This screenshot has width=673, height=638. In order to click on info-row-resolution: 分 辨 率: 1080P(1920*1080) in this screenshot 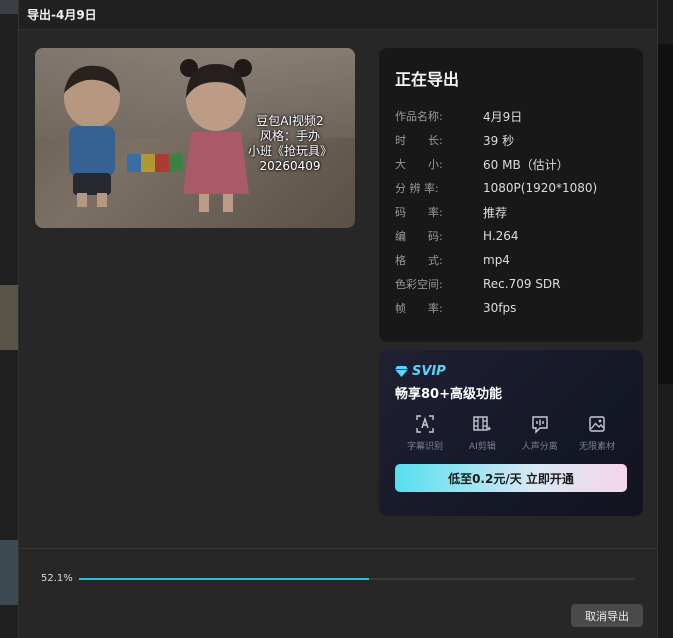, I will do `click(511, 188)`.